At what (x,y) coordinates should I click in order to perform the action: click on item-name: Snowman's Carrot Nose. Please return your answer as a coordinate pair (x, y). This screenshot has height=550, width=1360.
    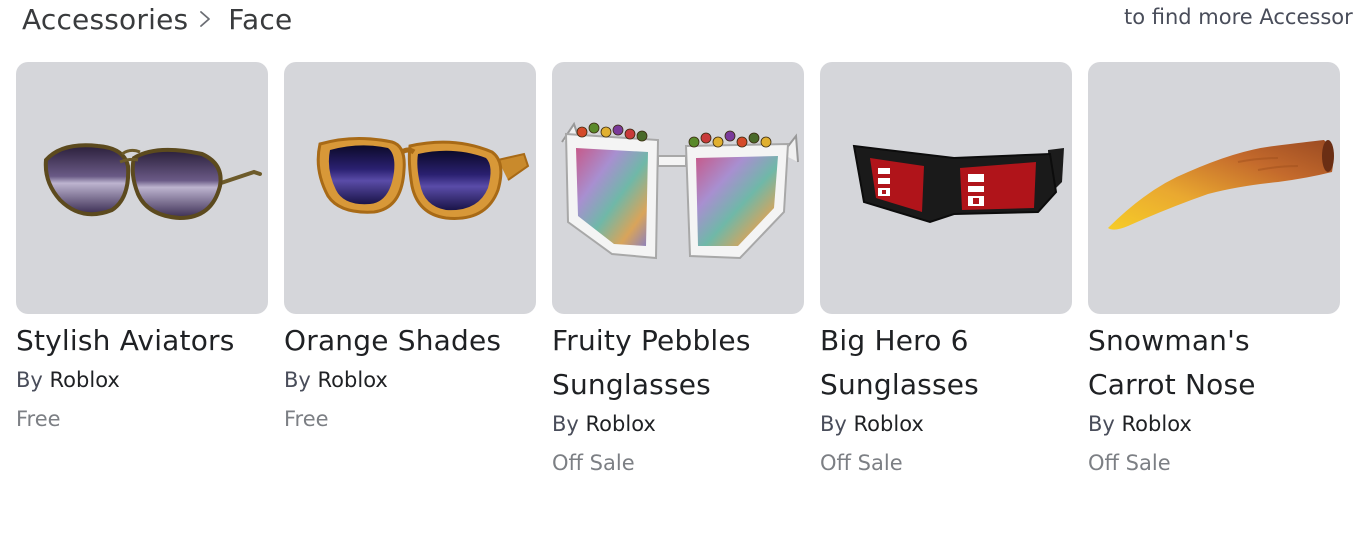
    Looking at the image, I should click on (1214, 363).